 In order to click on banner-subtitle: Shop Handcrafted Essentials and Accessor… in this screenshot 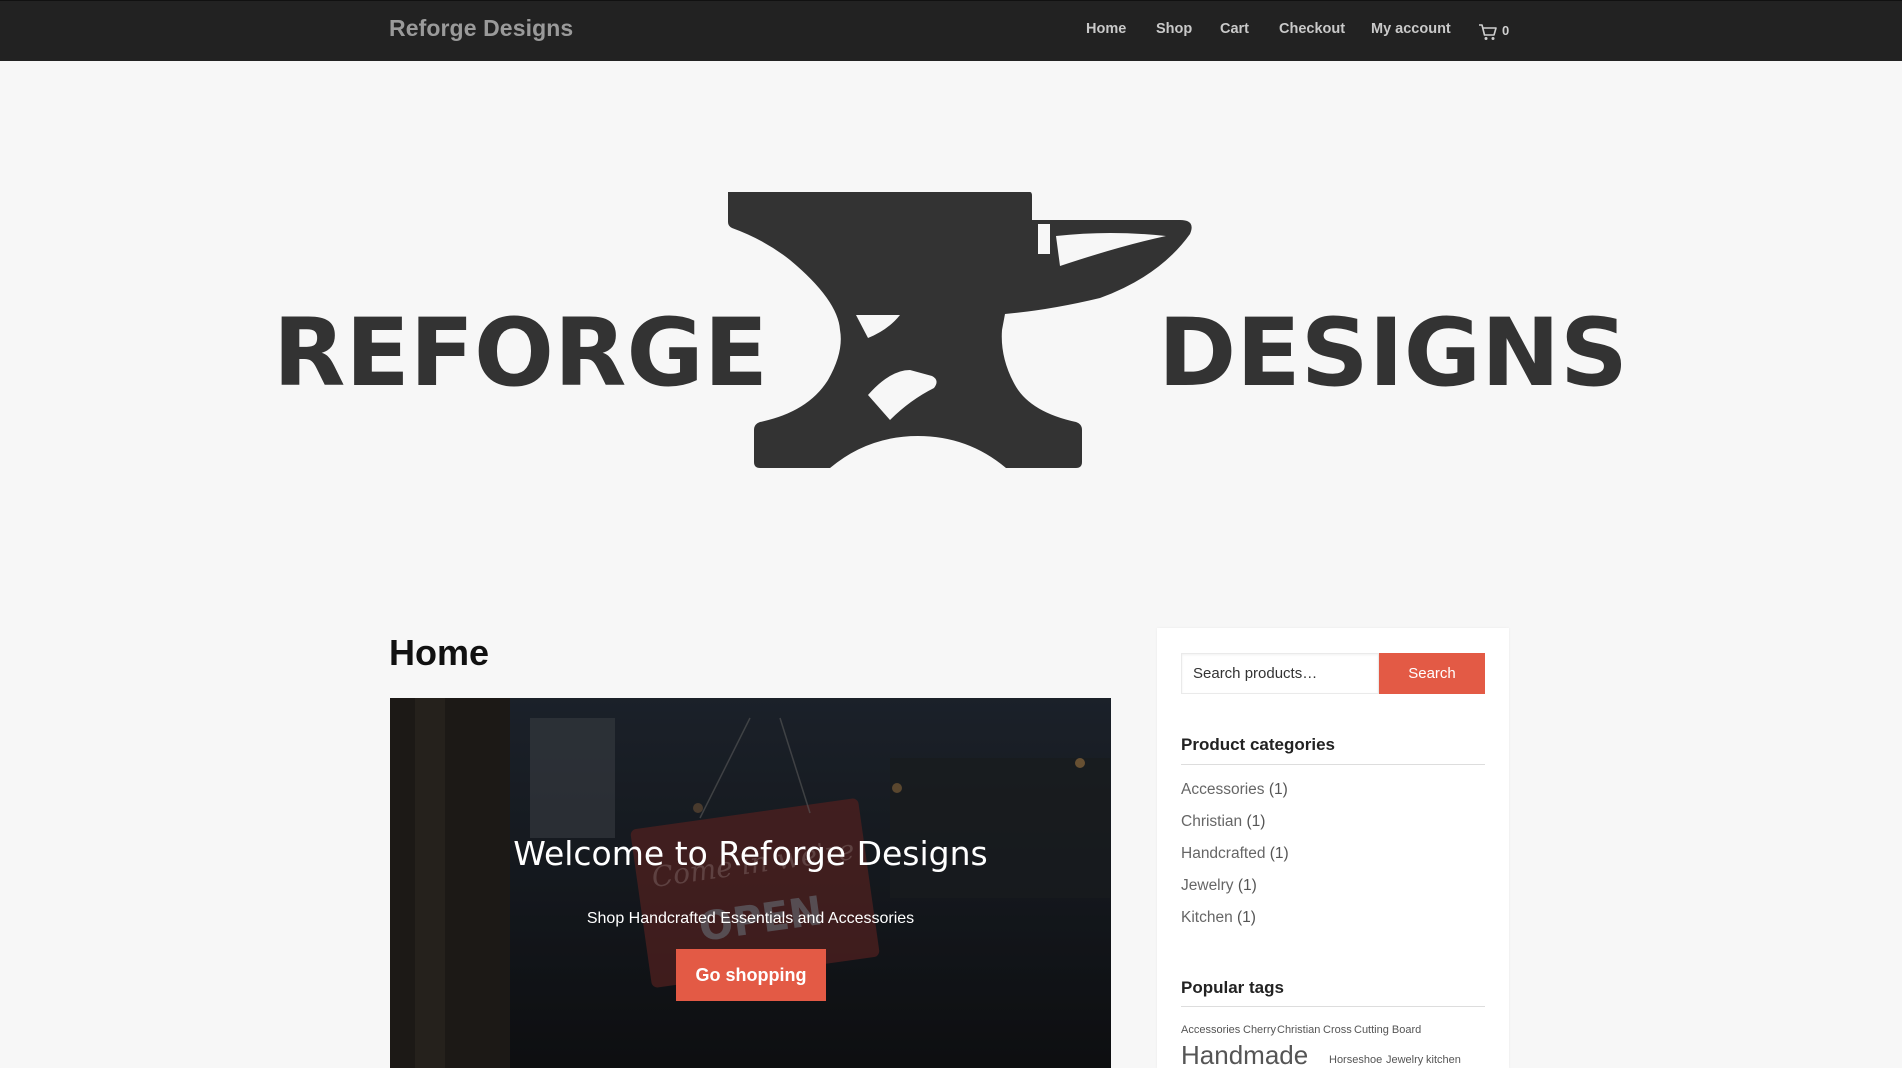, I will do `click(750, 918)`.